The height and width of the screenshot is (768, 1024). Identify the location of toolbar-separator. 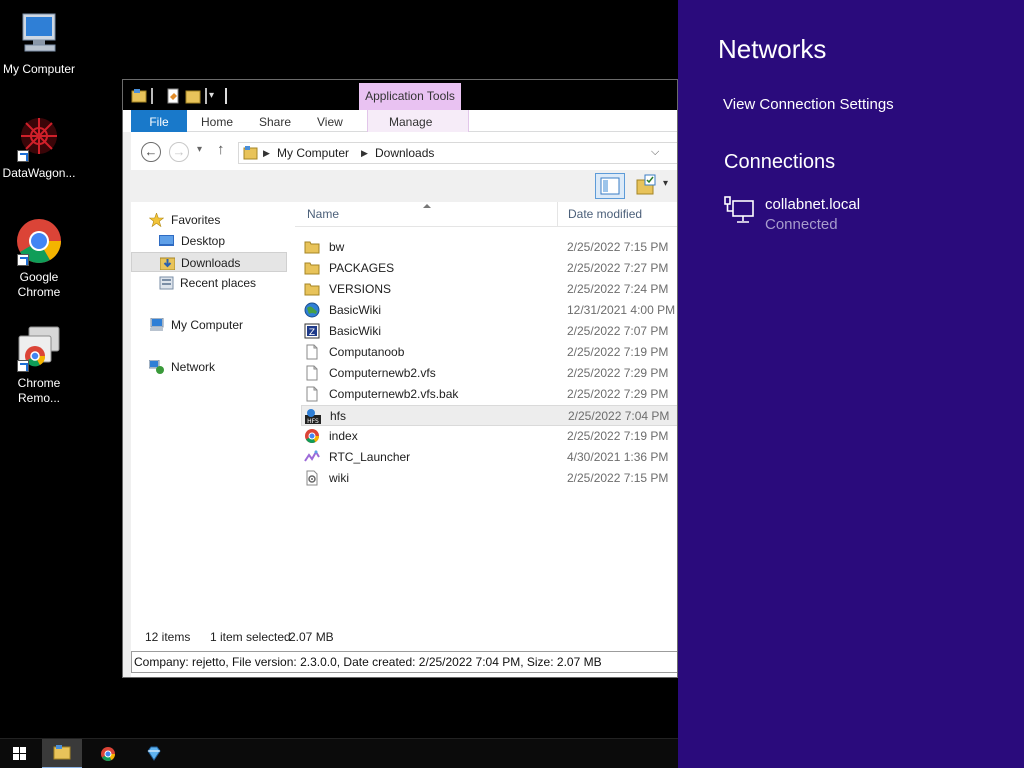
(152, 96).